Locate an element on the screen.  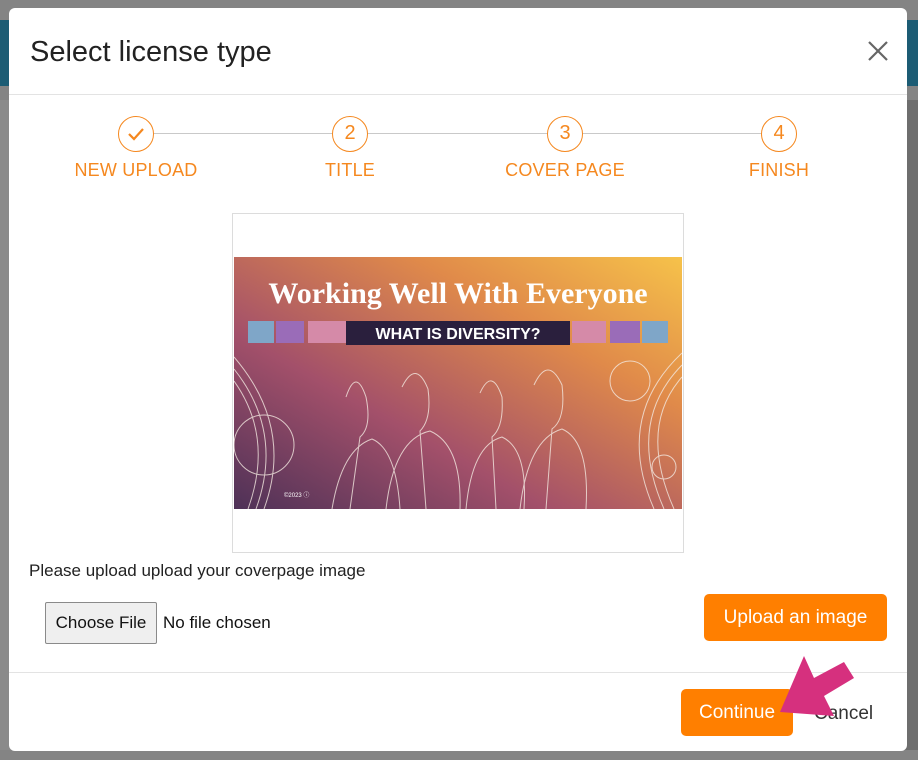
step-title: 2 TITLE is located at coordinates (350, 148).